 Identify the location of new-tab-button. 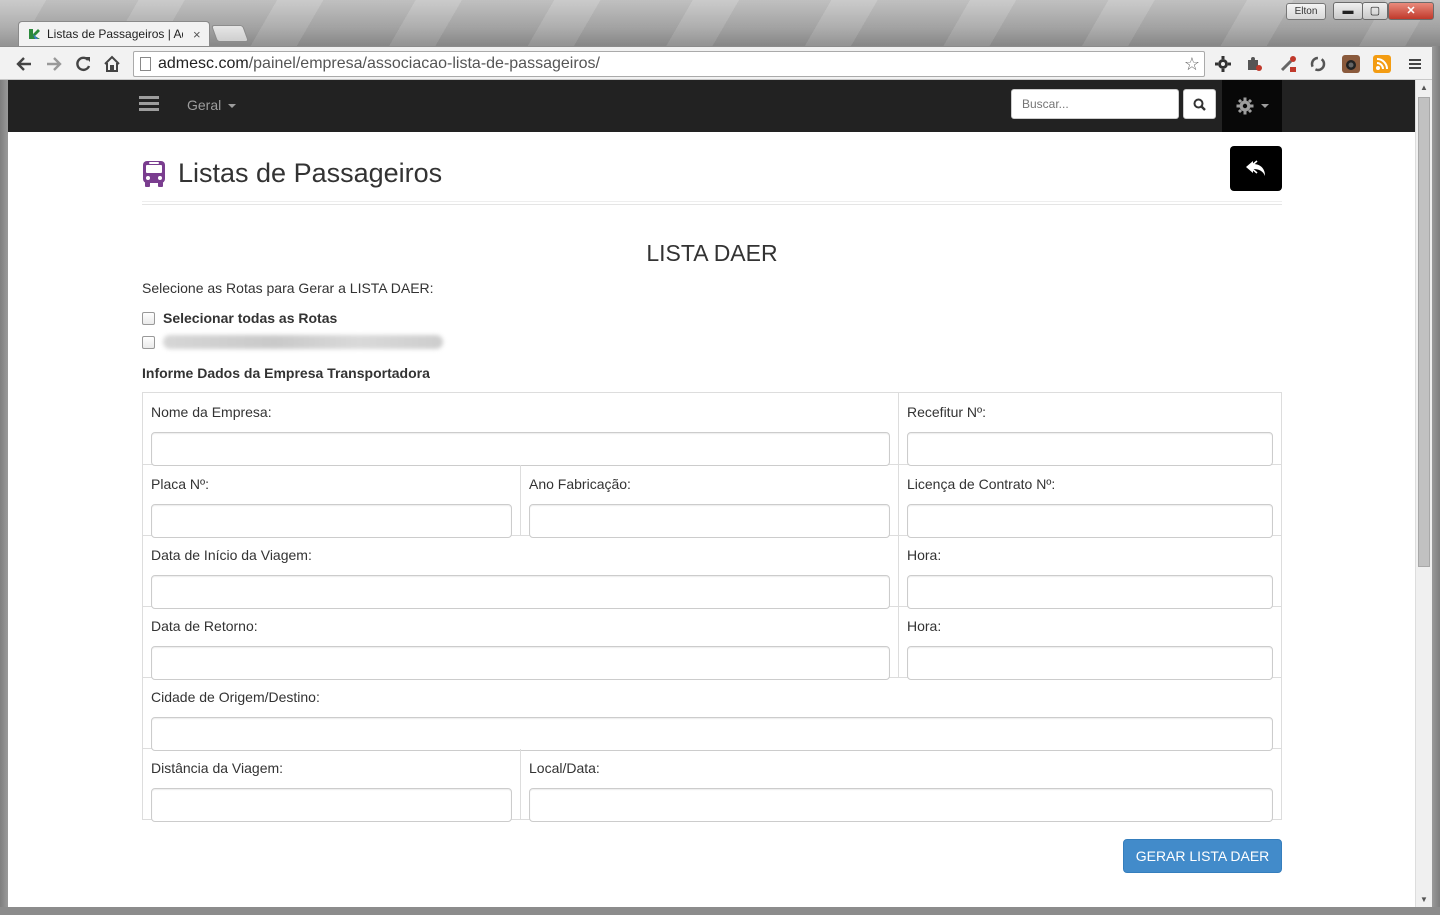
(230, 33).